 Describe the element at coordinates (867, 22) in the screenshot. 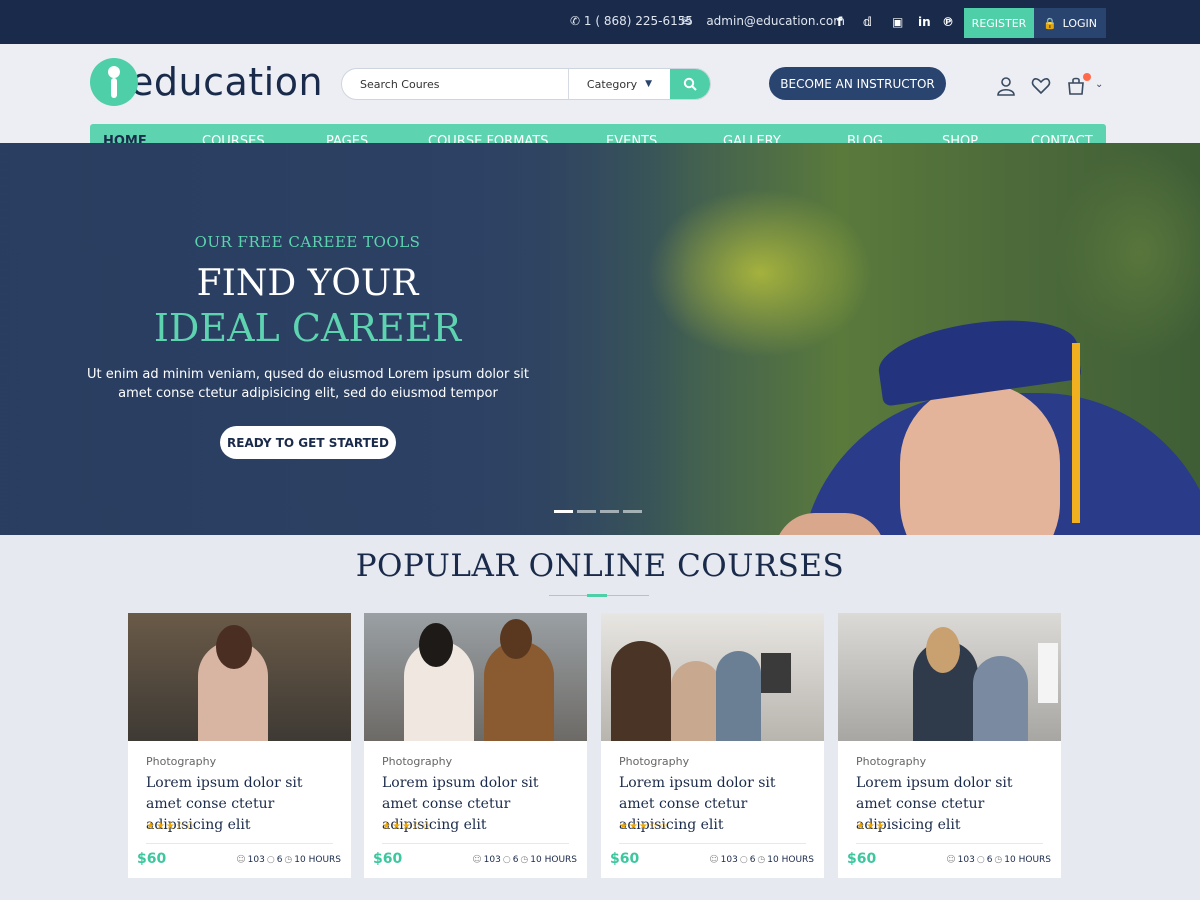

I see `twitter-icon: 𝕕` at that location.